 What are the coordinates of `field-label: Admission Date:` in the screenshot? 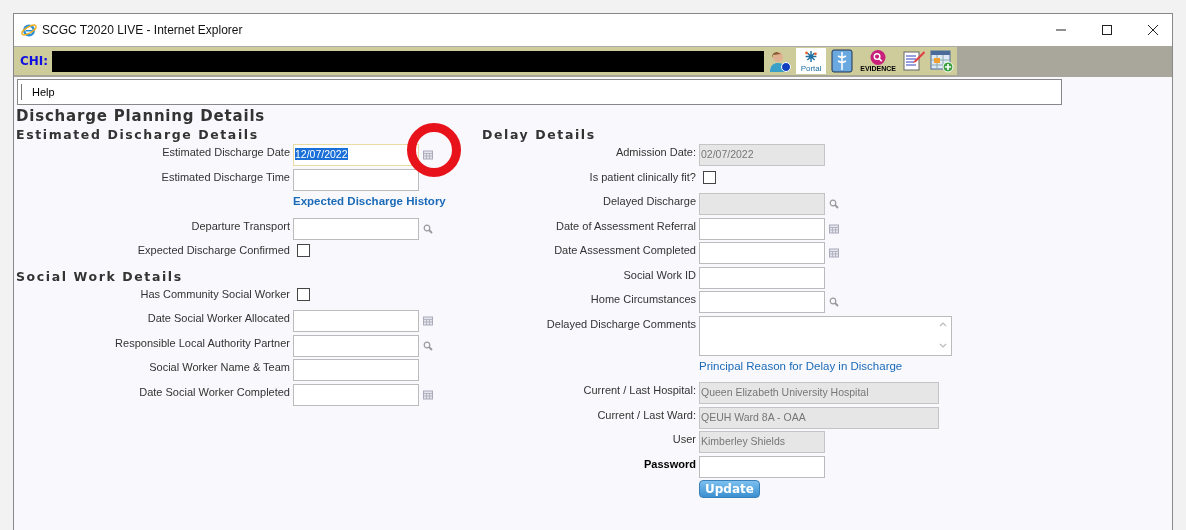 It's located at (655, 152).